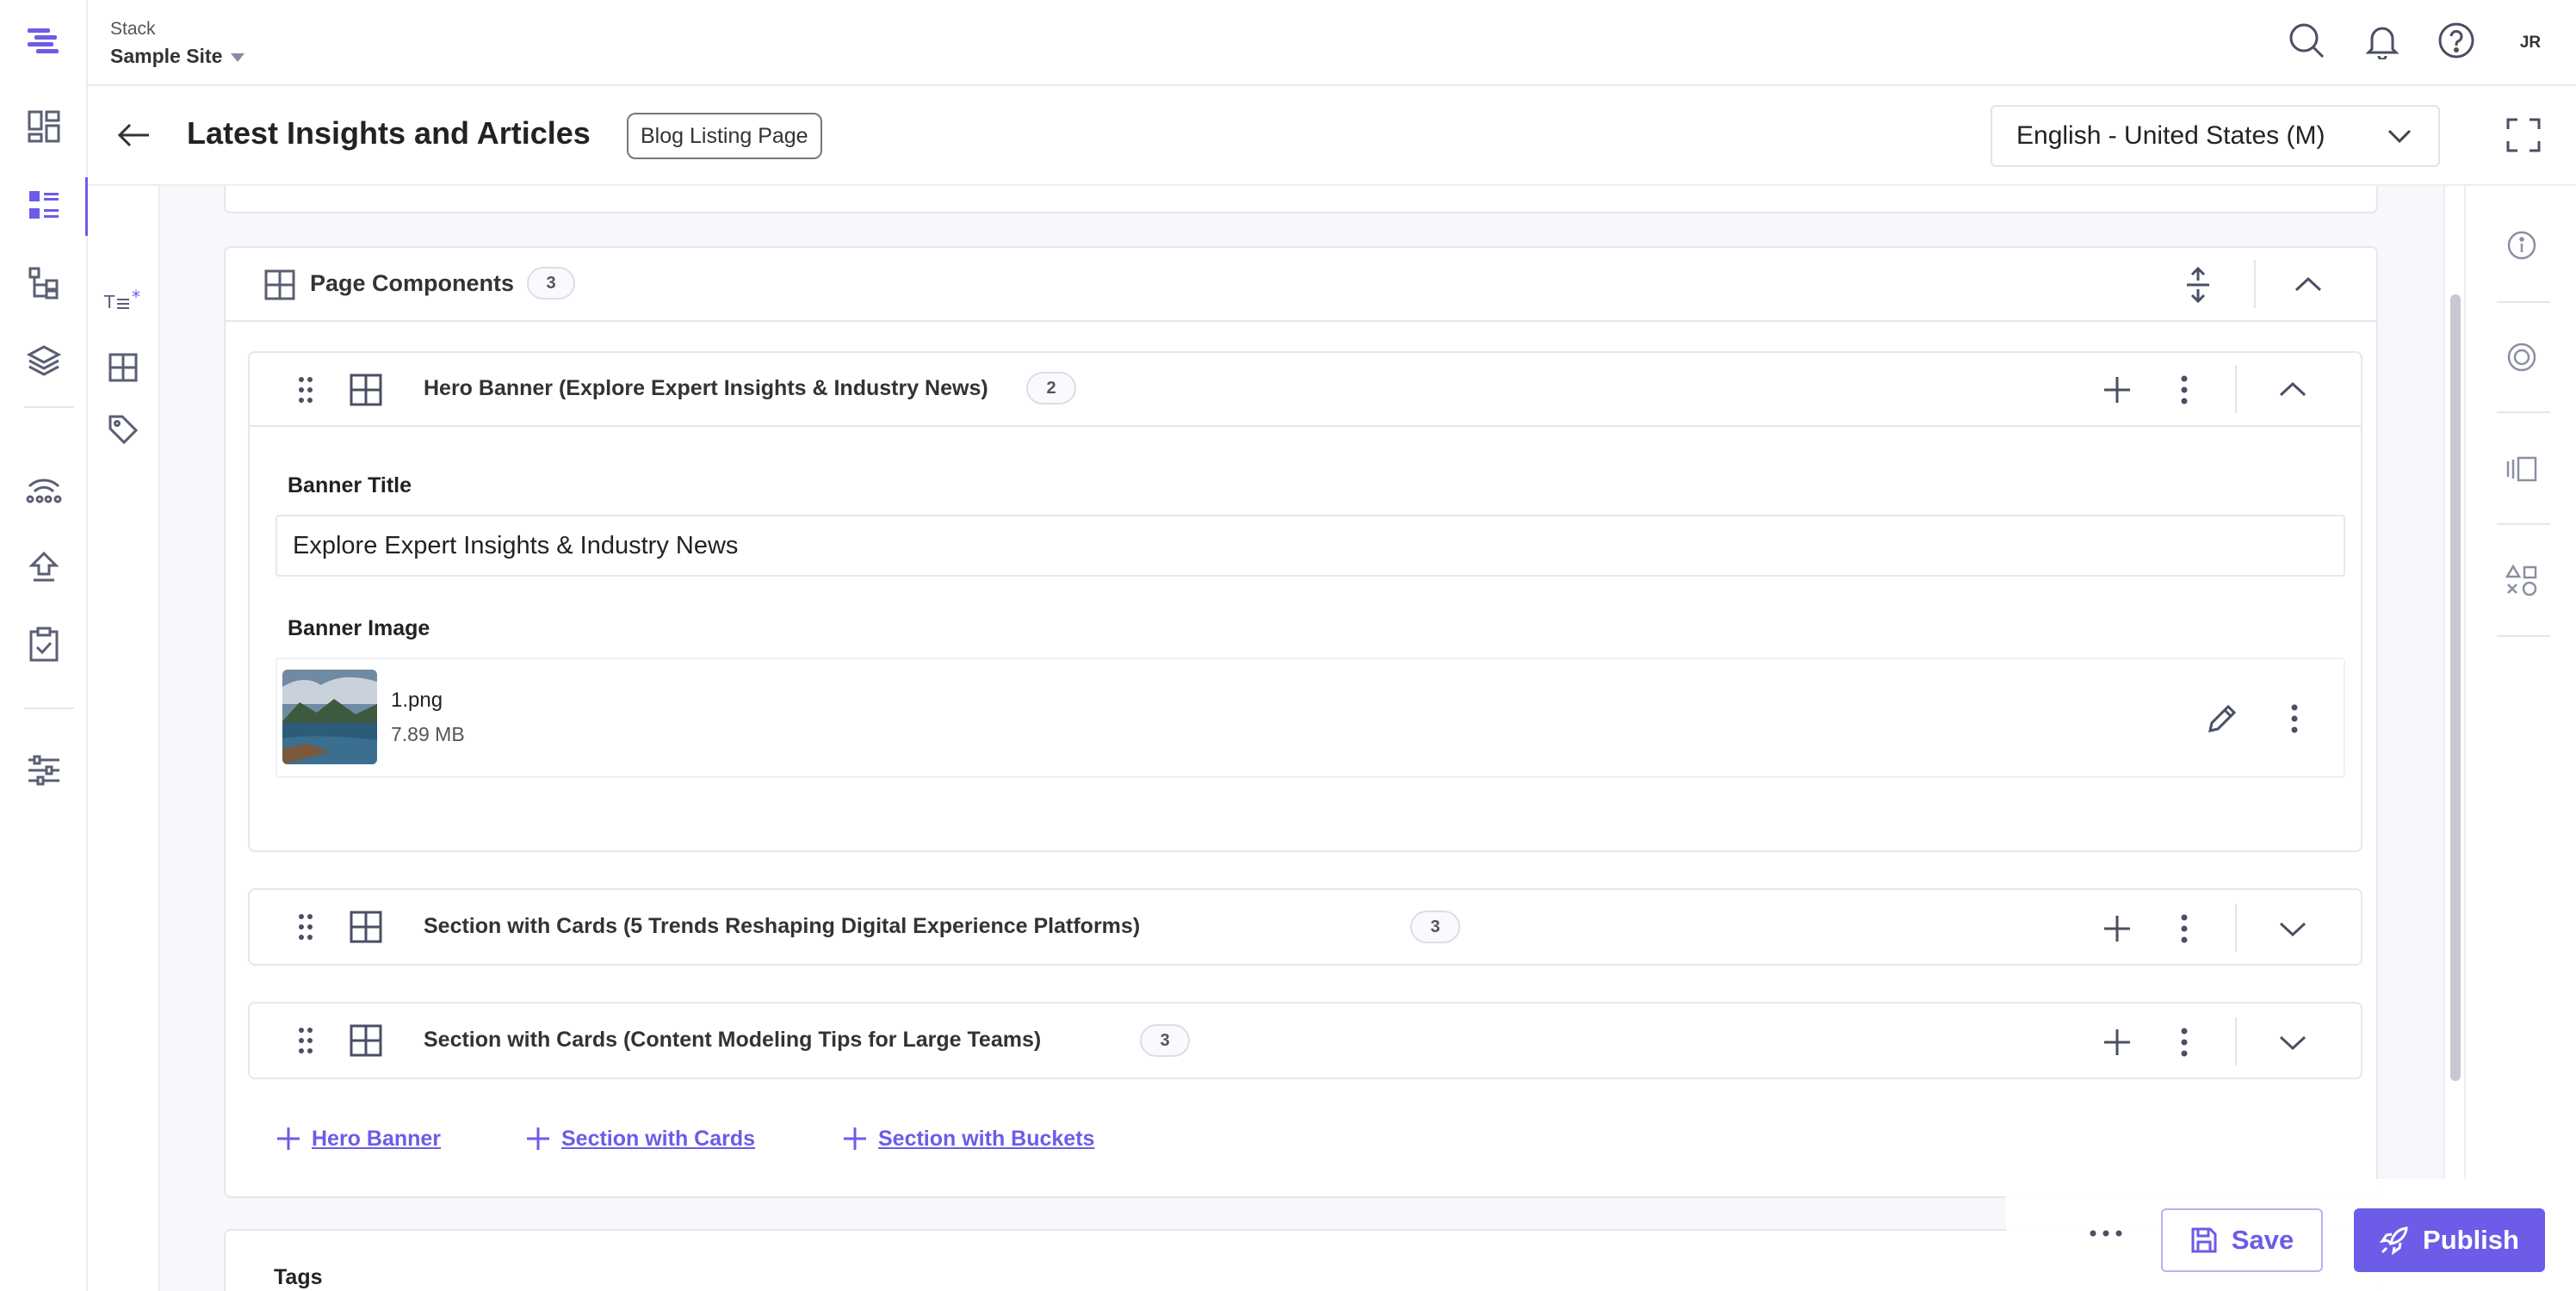 This screenshot has height=1291, width=2576. Describe the element at coordinates (1301, 199) in the screenshot. I see `previous-field-card` at that location.